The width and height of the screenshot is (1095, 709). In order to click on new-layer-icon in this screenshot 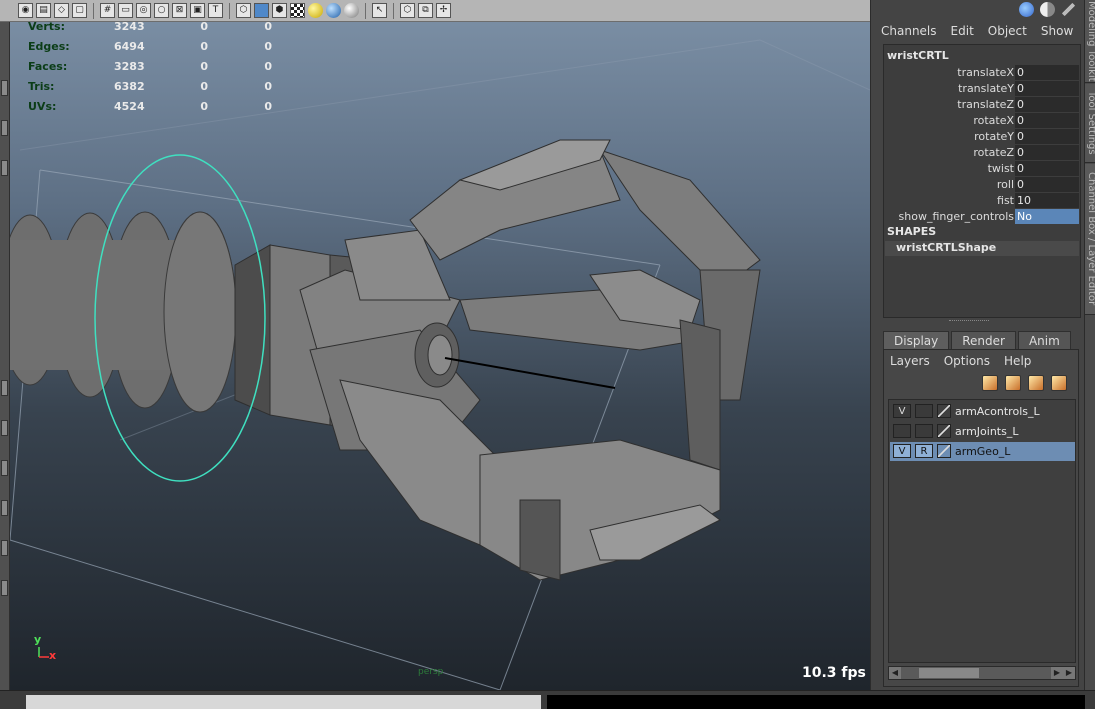, I will do `click(1036, 383)`.